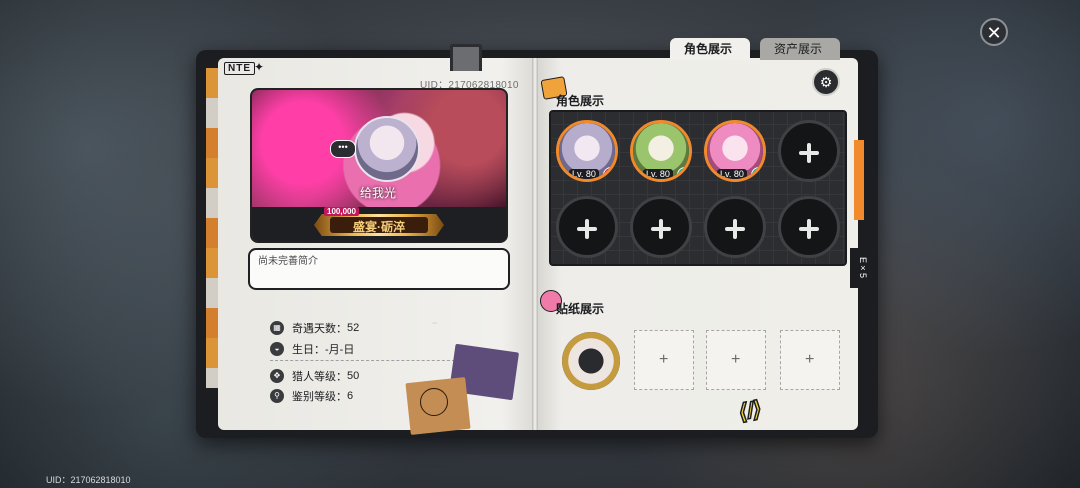 Image resolution: width=1080 pixels, height=488 pixels. Describe the element at coordinates (277, 376) in the screenshot. I see `hunter-icon: ✥` at that location.